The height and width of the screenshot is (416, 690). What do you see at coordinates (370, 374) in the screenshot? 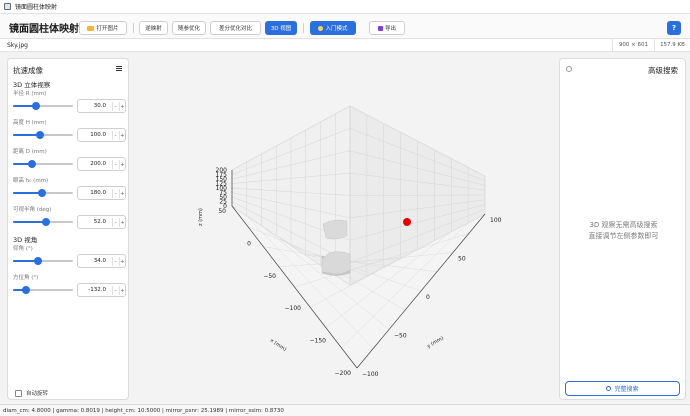
I see `y-tick-label: −100` at bounding box center [370, 374].